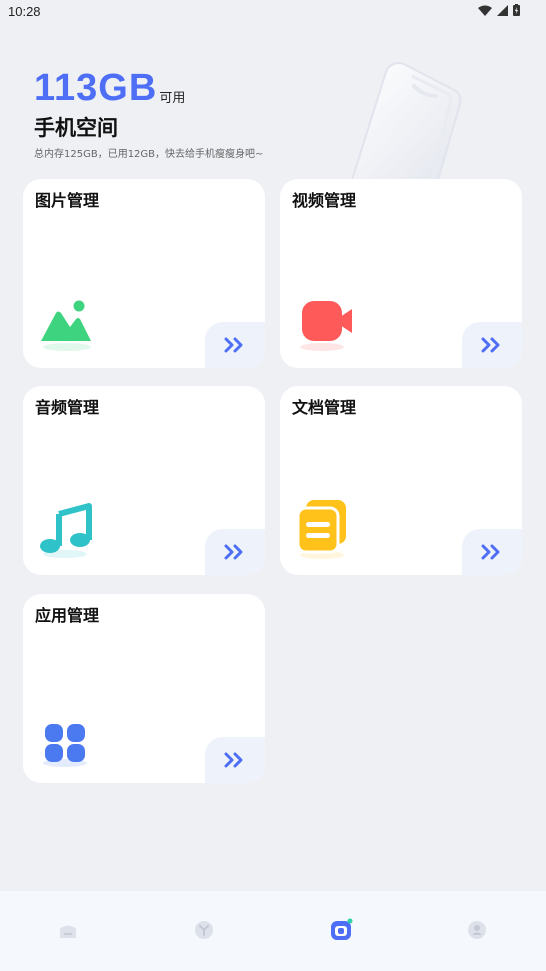 Image resolution: width=546 pixels, height=971 pixels. I want to click on video-camera-icon, so click(326, 326).